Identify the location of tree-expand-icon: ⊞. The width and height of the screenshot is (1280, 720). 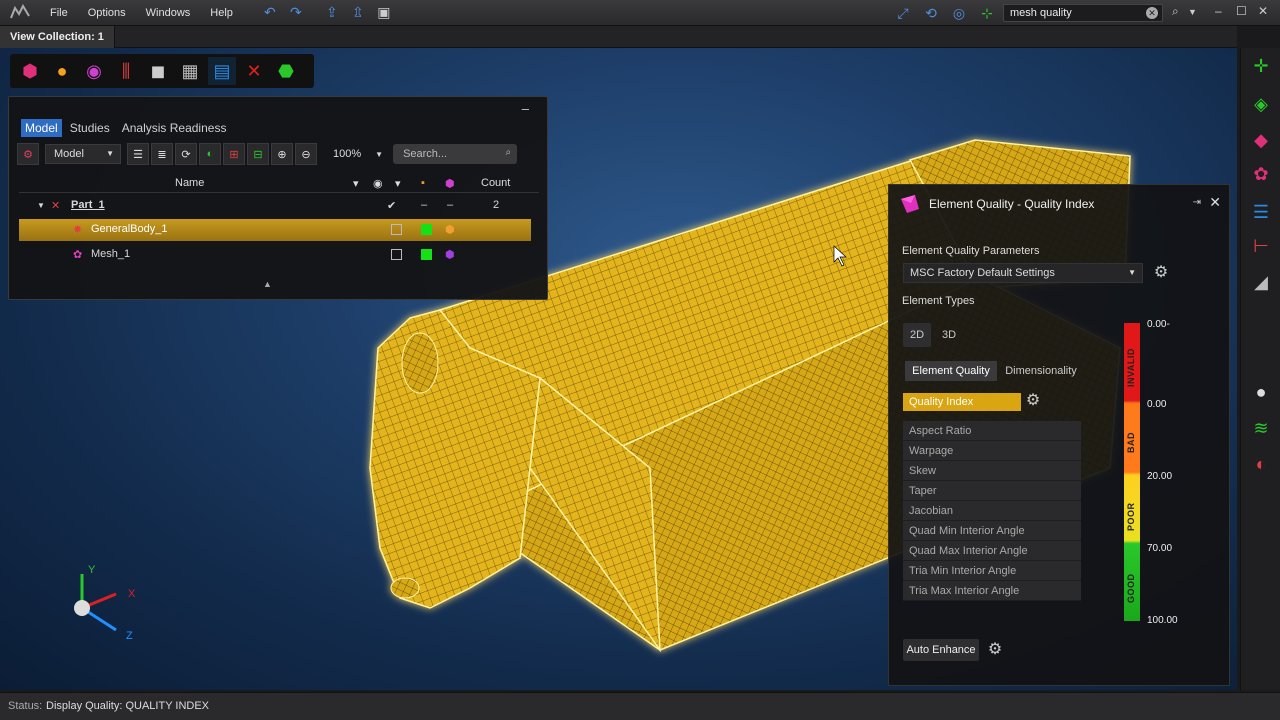
(234, 154).